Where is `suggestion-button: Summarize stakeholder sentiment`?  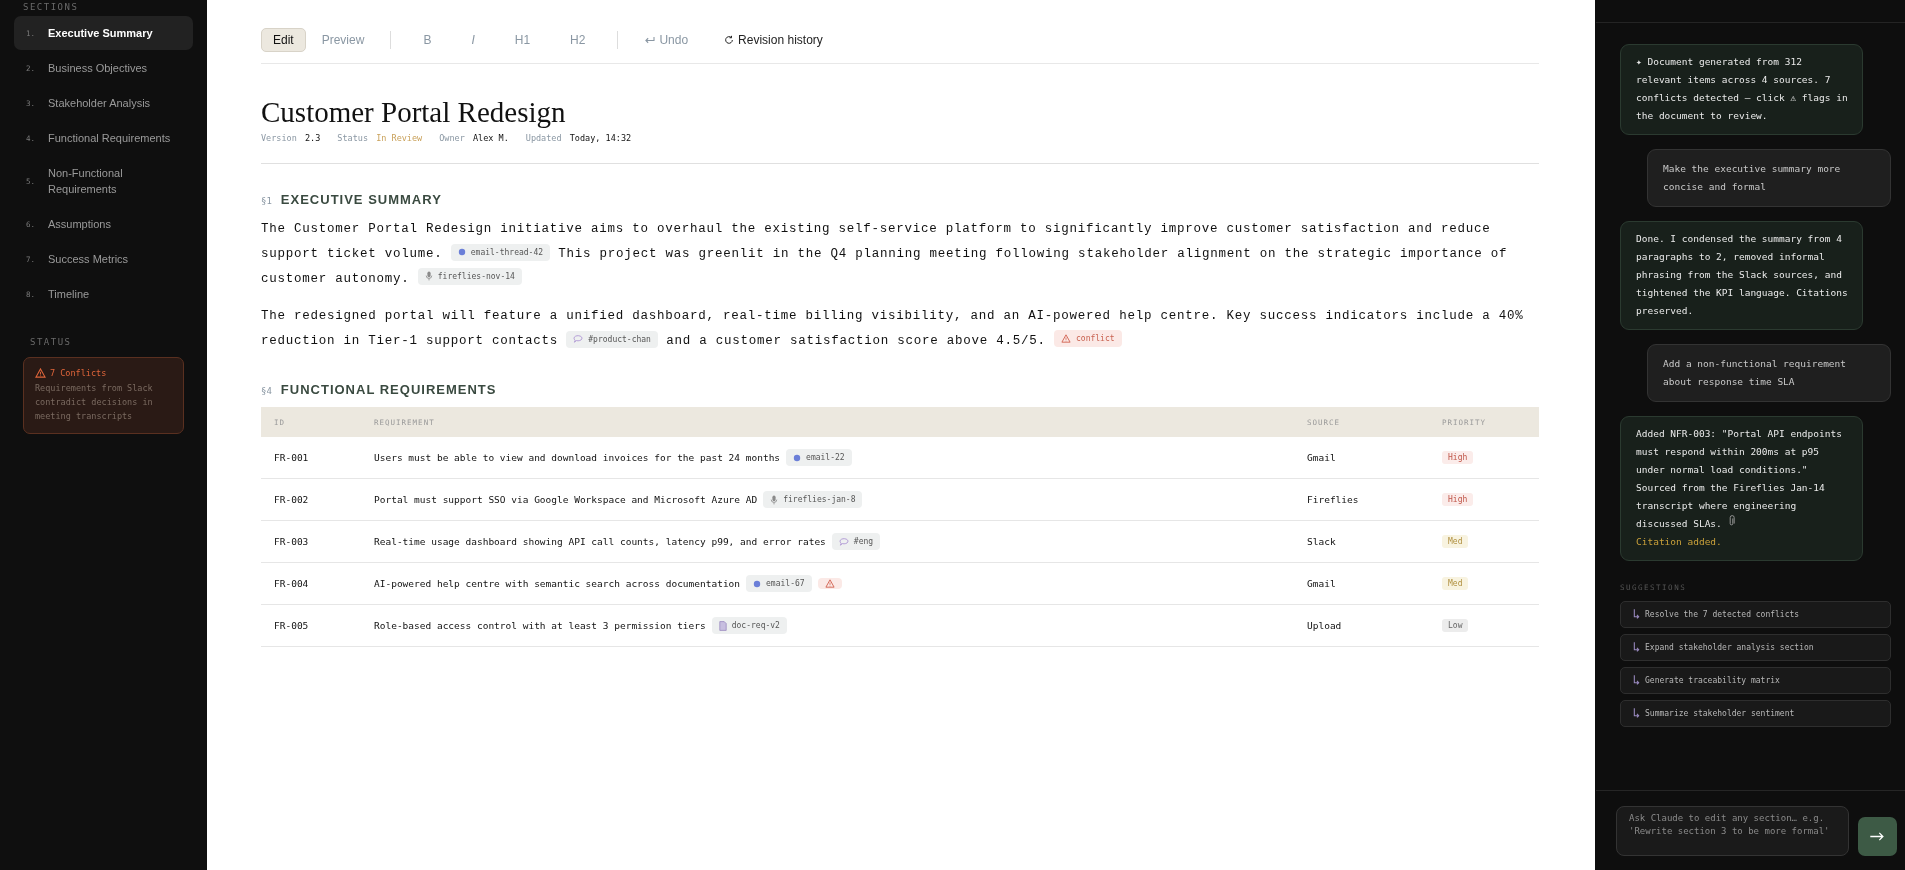 suggestion-button: Summarize stakeholder sentiment is located at coordinates (1755, 713).